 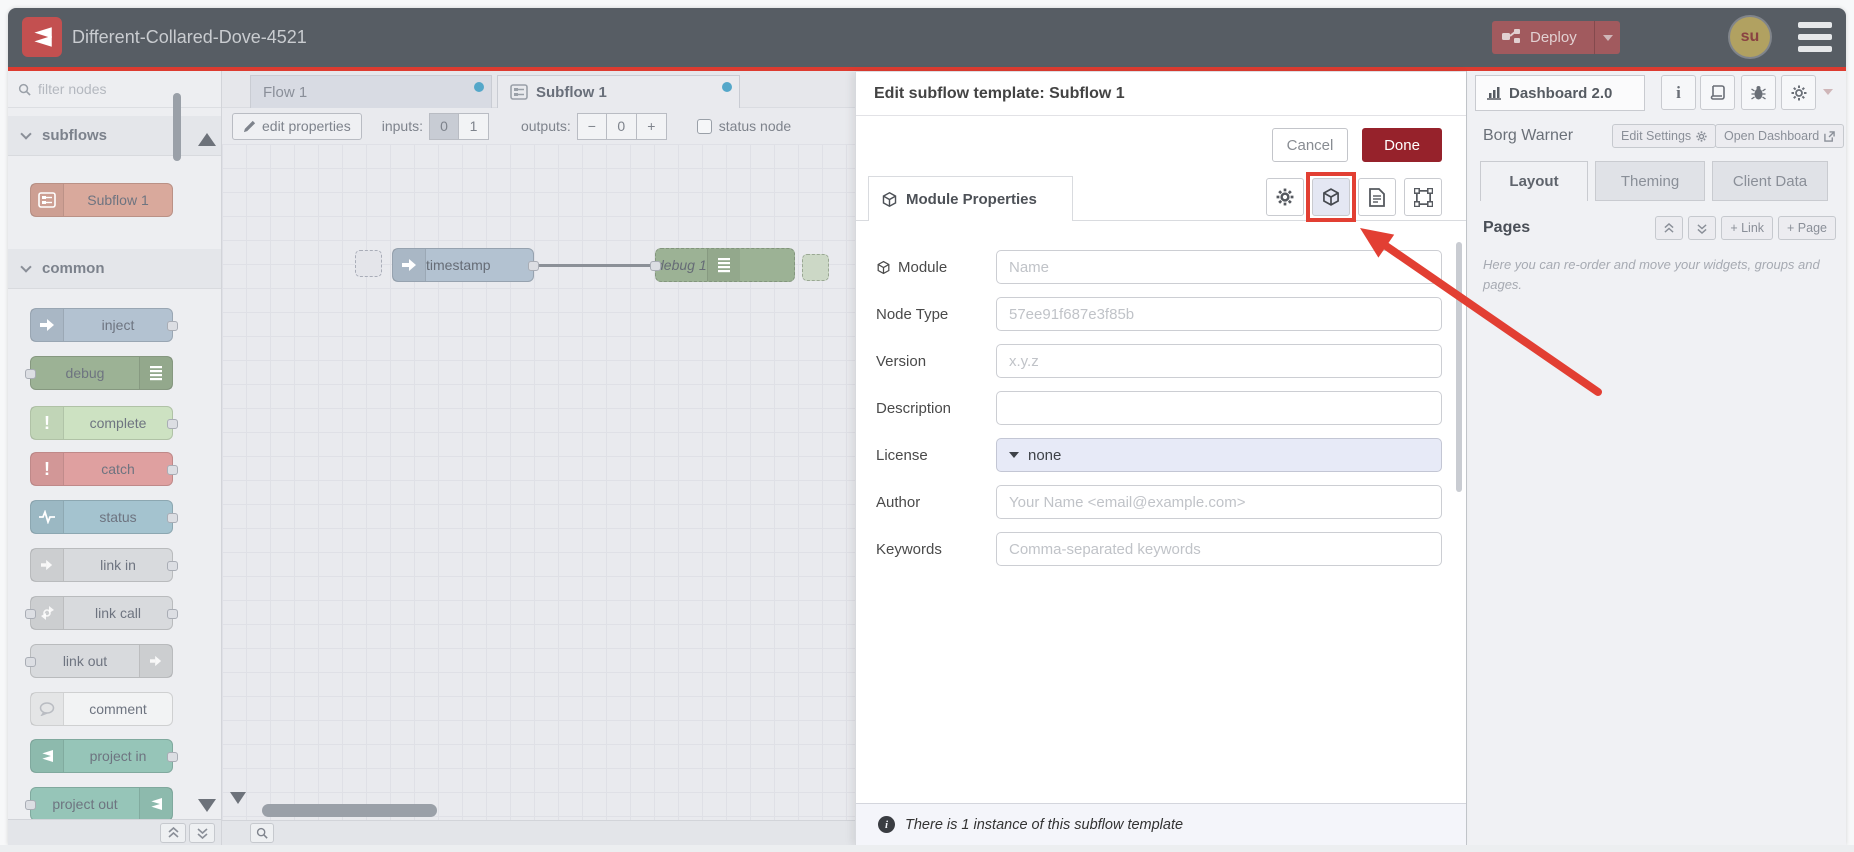 What do you see at coordinates (927, 37) in the screenshot?
I see `header-bar: Different-Collared-Dove-4521 Deploy su` at bounding box center [927, 37].